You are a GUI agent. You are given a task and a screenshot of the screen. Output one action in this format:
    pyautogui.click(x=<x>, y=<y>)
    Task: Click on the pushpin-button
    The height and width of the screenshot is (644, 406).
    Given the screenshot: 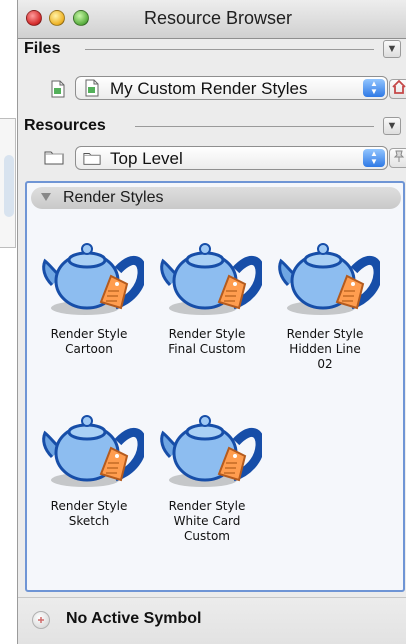 What is the action you would take?
    pyautogui.click(x=397, y=158)
    